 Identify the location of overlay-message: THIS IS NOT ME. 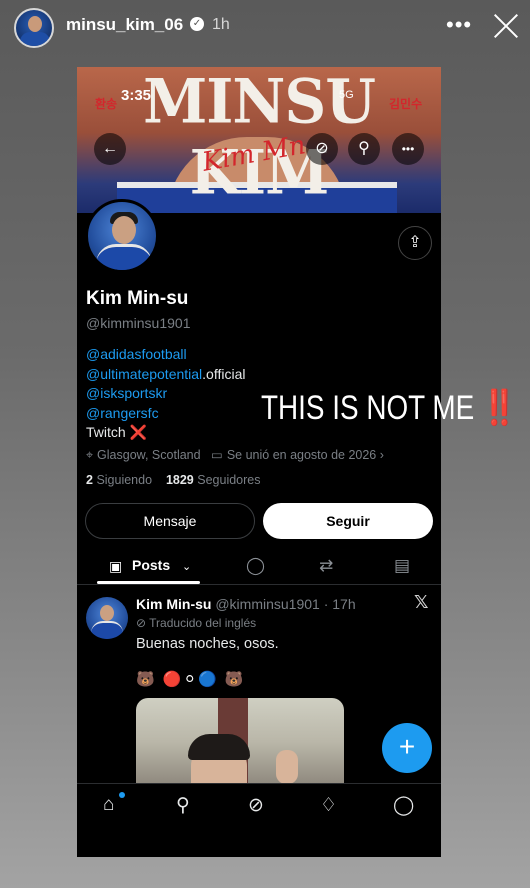
(368, 408).